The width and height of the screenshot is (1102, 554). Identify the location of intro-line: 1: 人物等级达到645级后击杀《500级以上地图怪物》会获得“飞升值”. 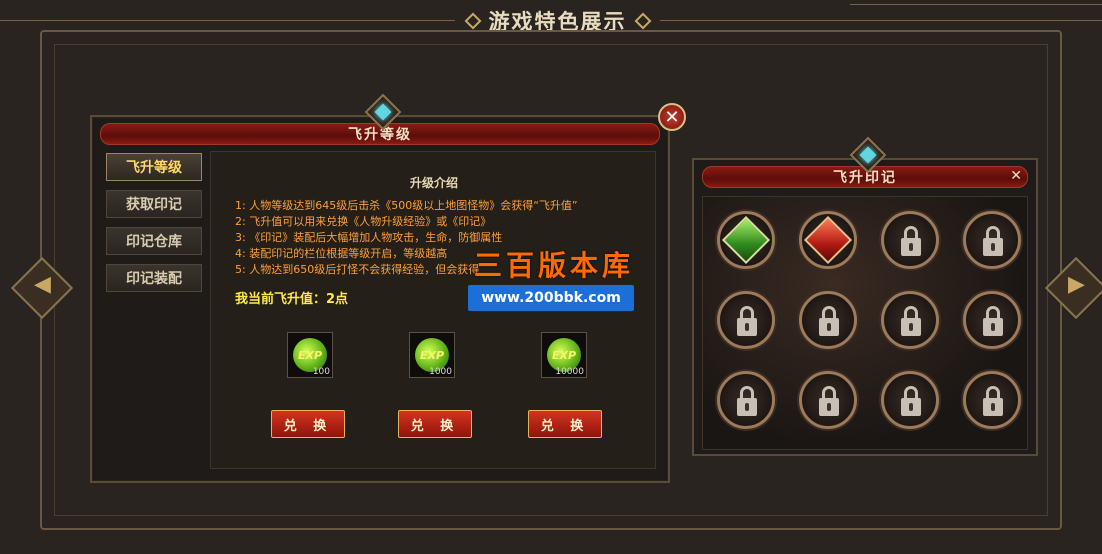
(406, 205).